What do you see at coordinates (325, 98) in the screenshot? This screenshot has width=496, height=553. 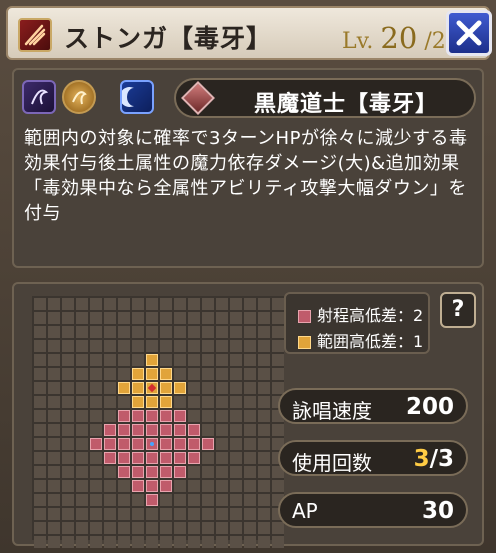 I see `job-badge: 黒魔道士【毒牙】` at bounding box center [325, 98].